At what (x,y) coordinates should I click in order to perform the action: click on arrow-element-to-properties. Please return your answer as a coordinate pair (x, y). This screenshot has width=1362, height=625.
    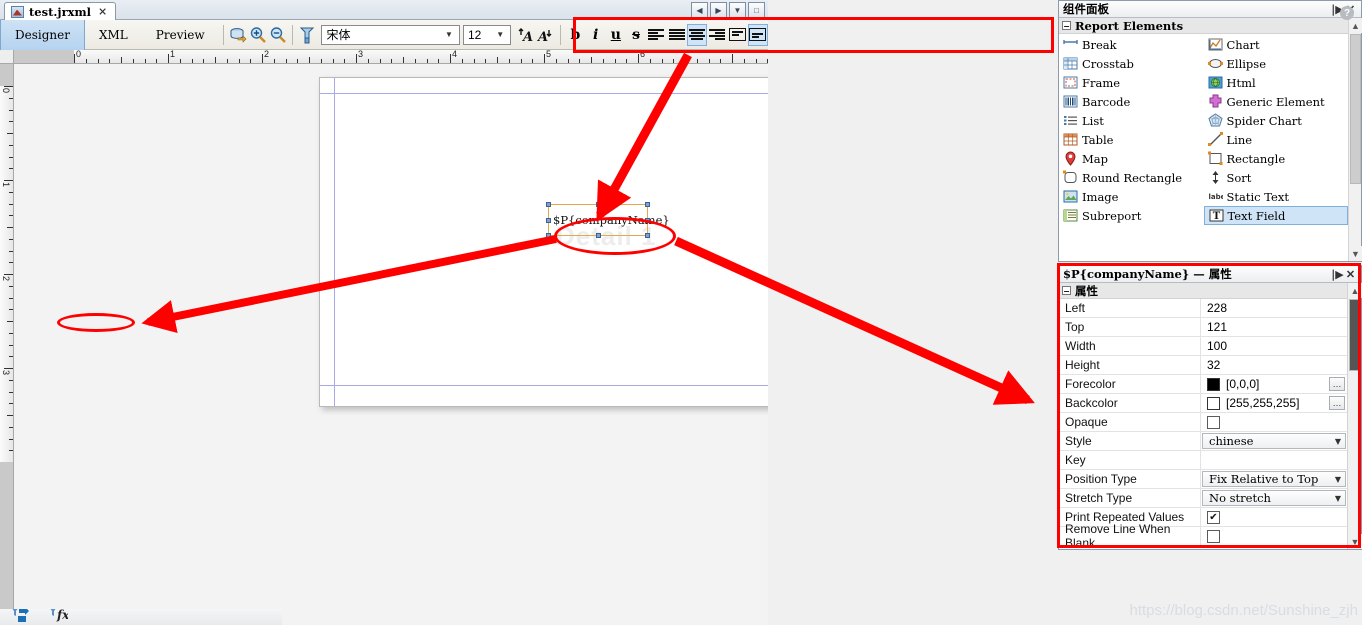
    Looking at the image, I should click on (854, 320).